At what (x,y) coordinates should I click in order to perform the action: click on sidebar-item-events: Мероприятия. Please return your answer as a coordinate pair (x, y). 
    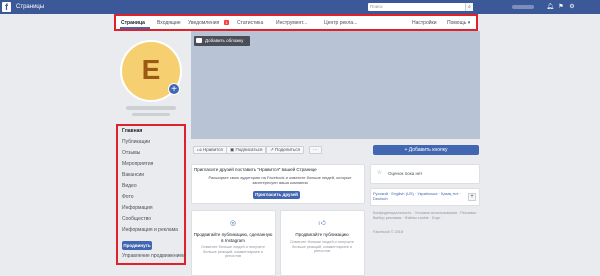
    Looking at the image, I should click on (137, 164).